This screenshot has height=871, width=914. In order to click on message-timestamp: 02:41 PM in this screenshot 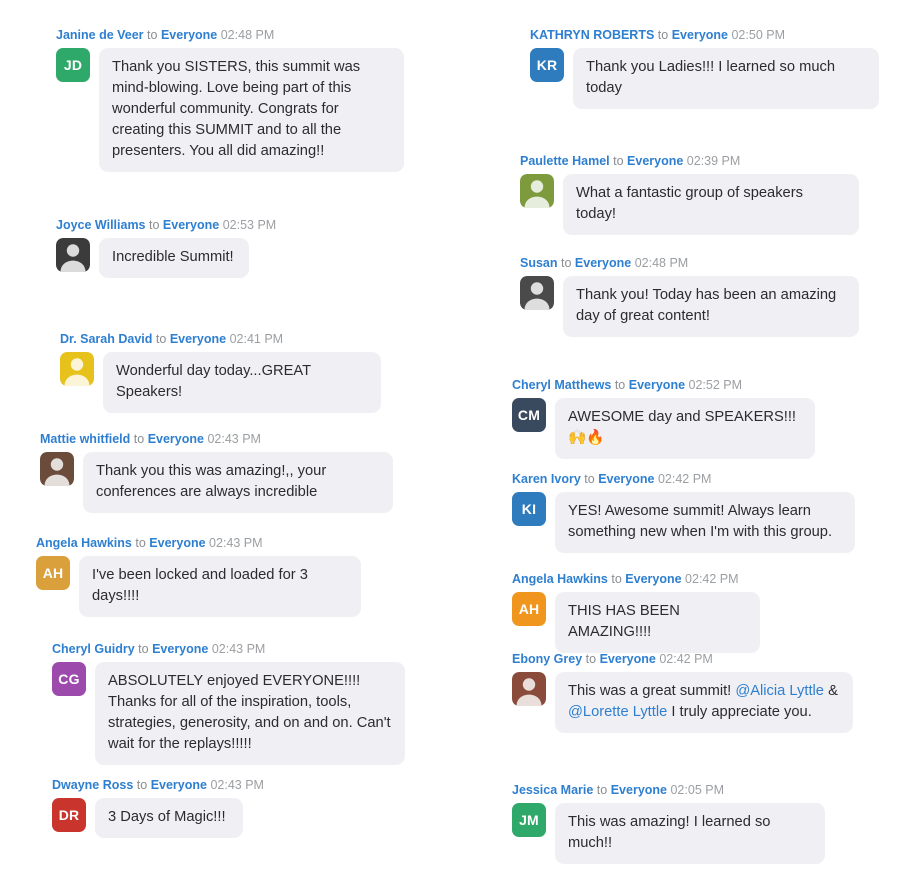, I will do `click(256, 339)`.